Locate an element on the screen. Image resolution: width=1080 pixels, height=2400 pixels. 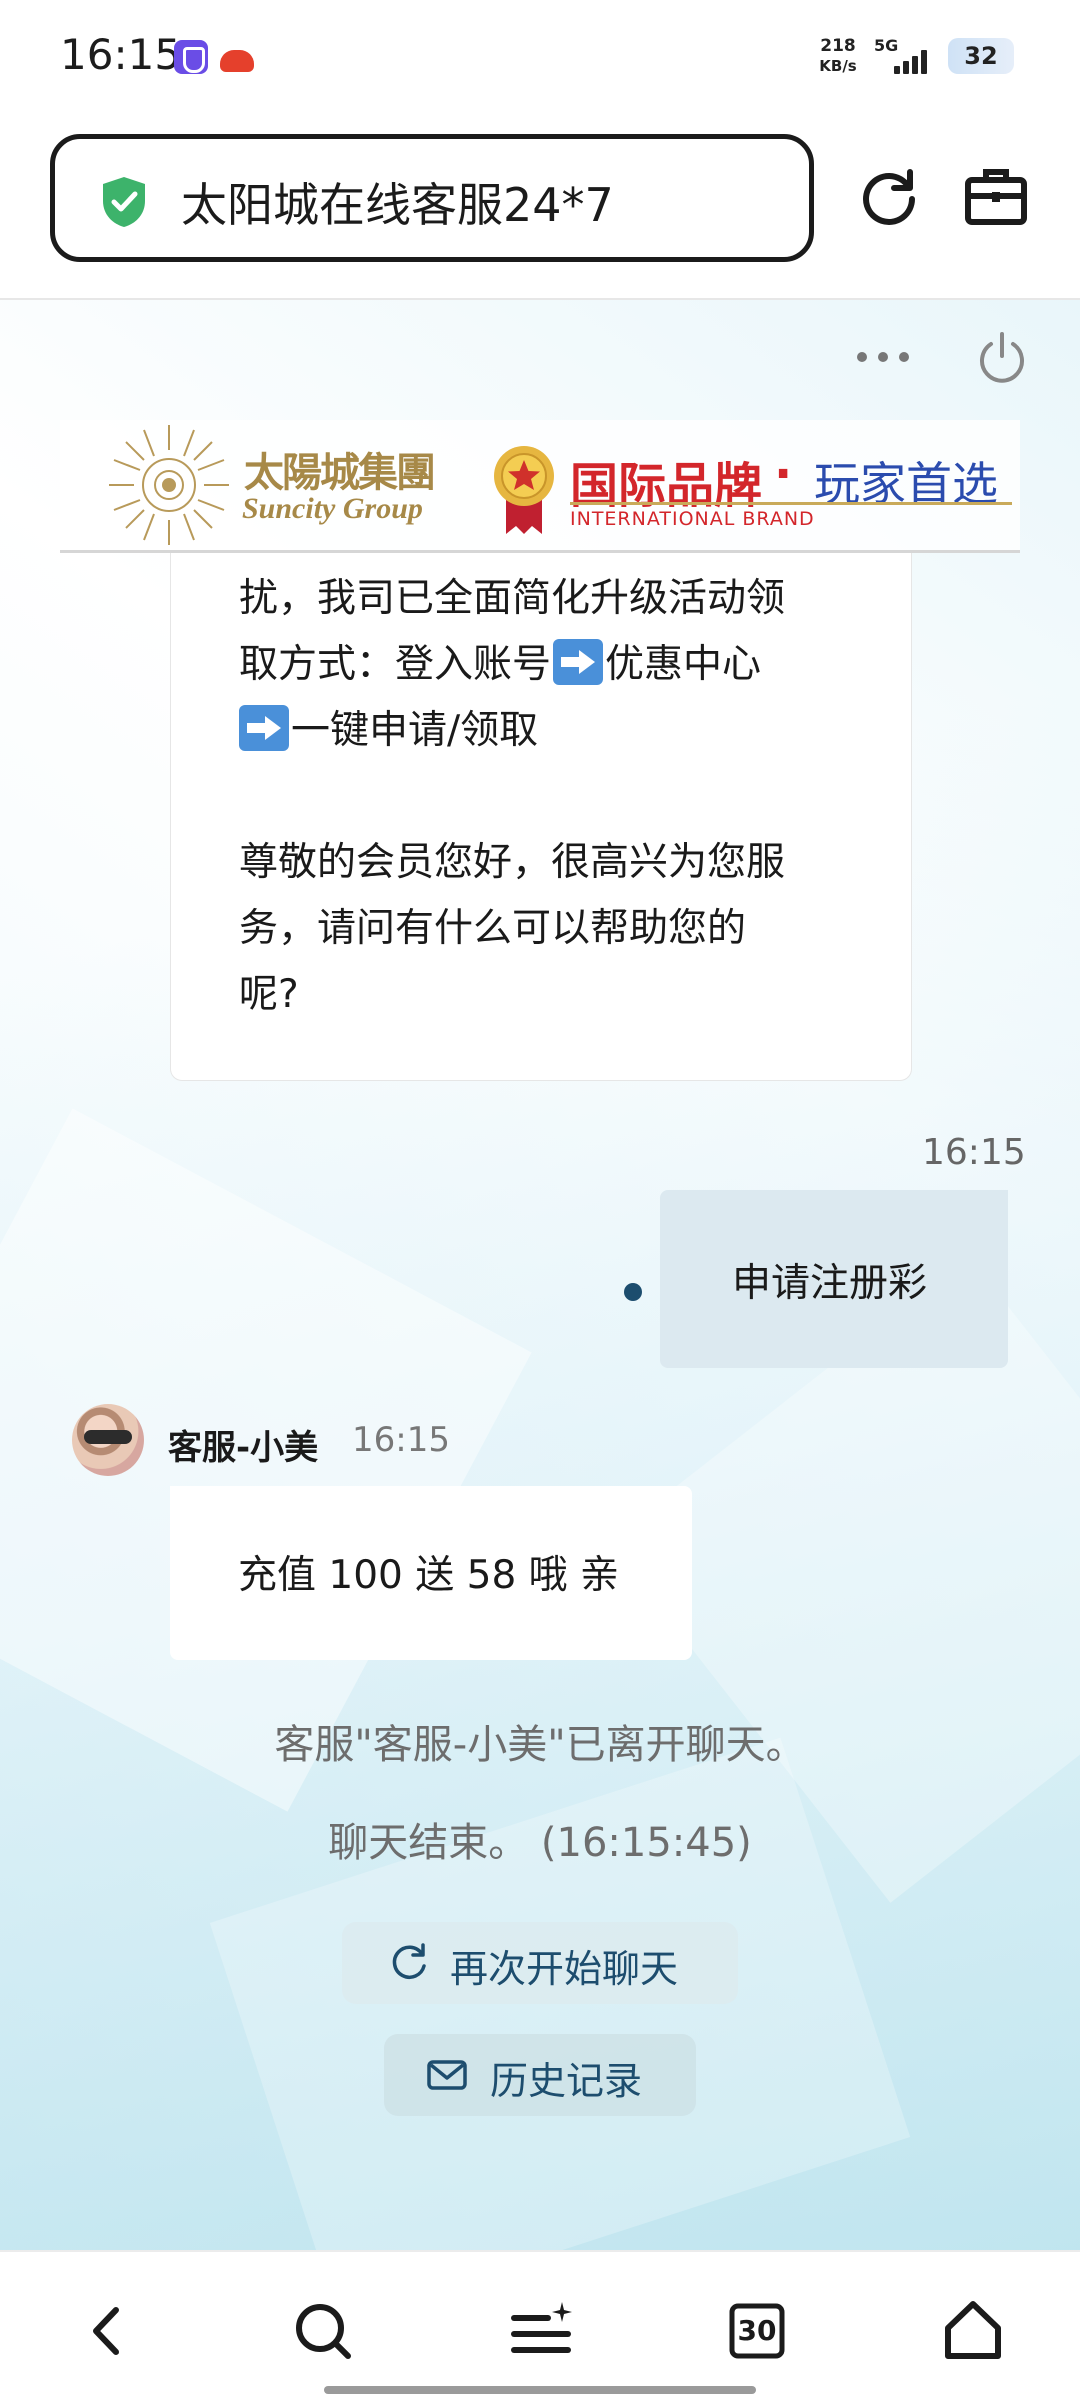
power-icon is located at coordinates (1002, 357).